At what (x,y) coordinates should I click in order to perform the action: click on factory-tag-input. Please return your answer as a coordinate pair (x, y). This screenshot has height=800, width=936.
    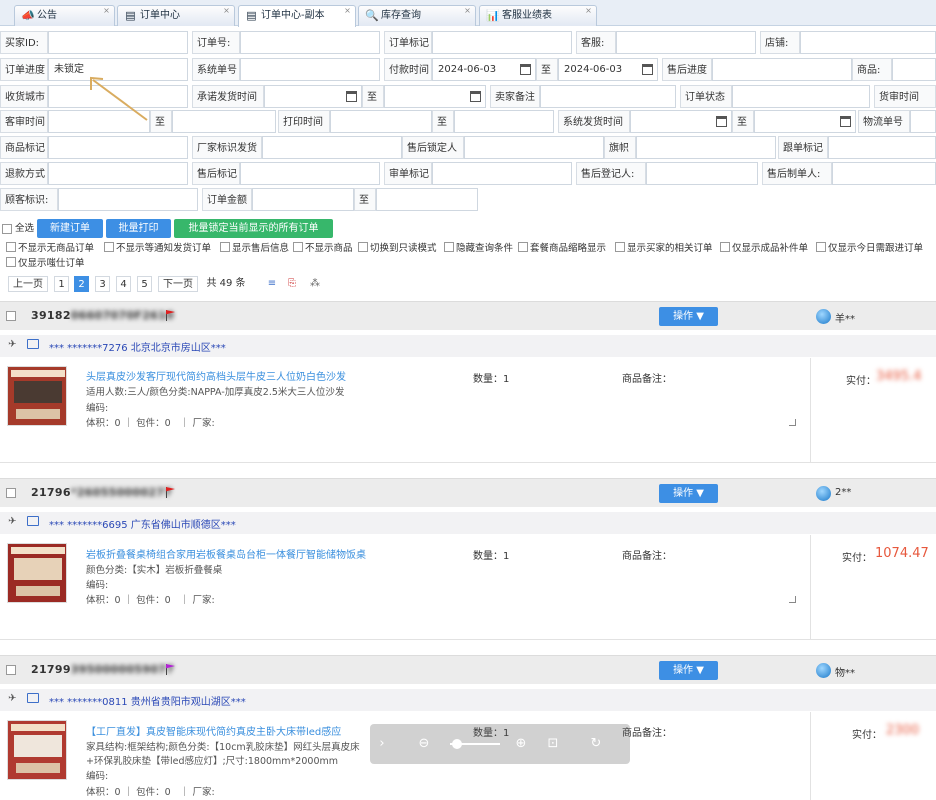
    Looking at the image, I should click on (332, 147).